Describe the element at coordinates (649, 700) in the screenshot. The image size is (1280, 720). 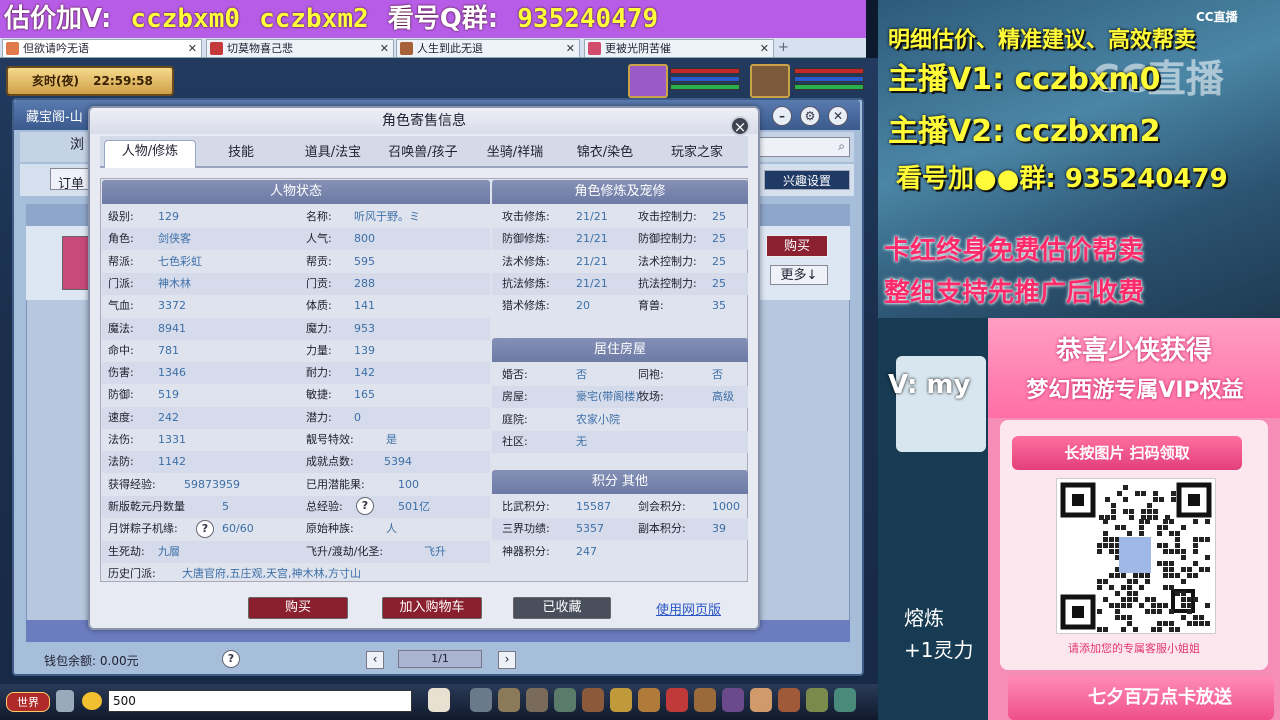
I see `quest-icon` at that location.